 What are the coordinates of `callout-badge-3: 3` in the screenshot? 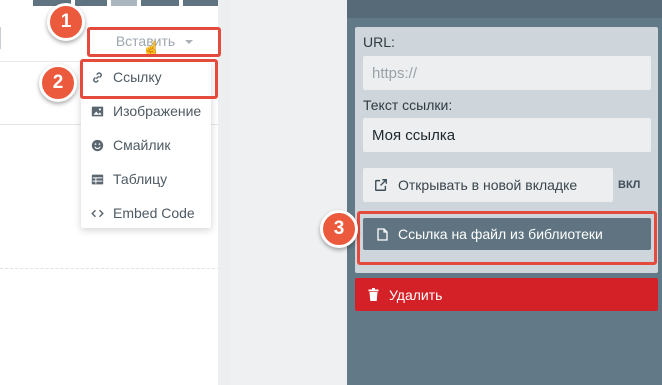 It's located at (339, 229).